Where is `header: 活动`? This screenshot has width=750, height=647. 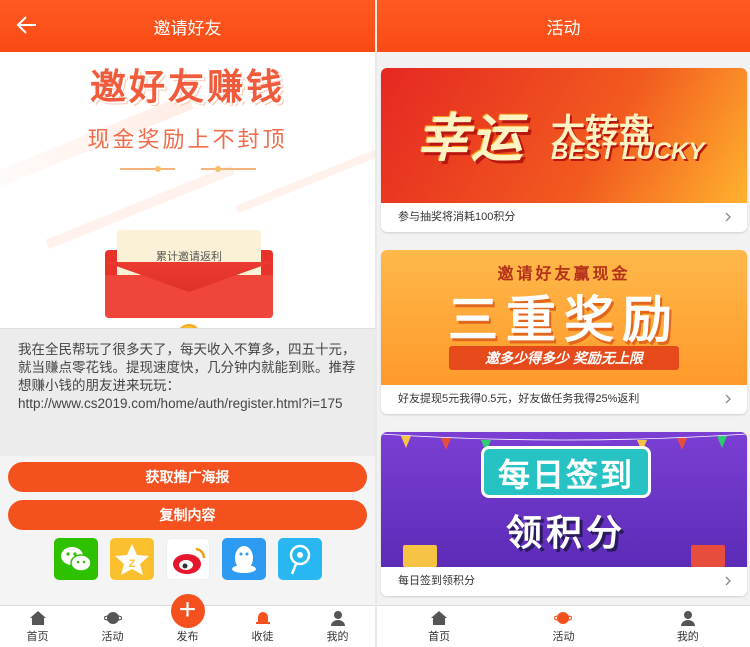 header: 活动 is located at coordinates (563, 26).